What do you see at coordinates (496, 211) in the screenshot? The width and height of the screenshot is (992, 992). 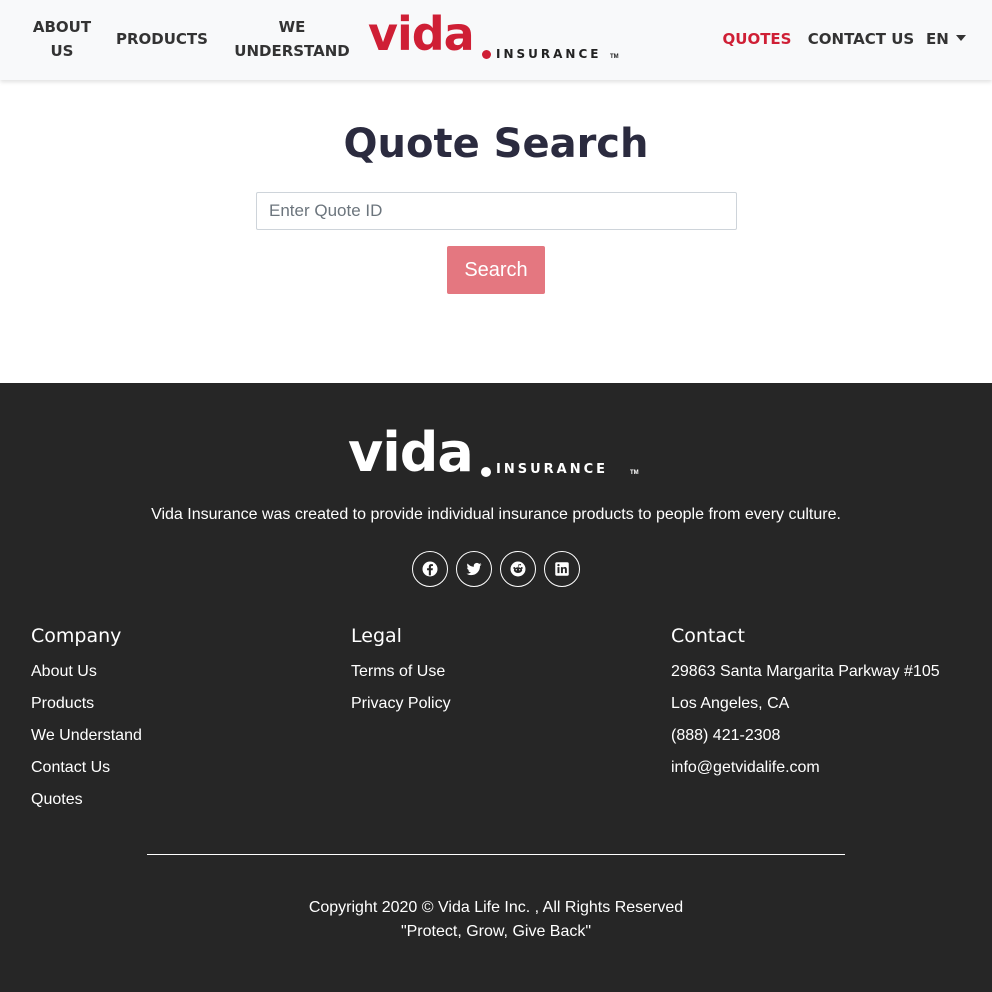 I see `quote-id-input` at bounding box center [496, 211].